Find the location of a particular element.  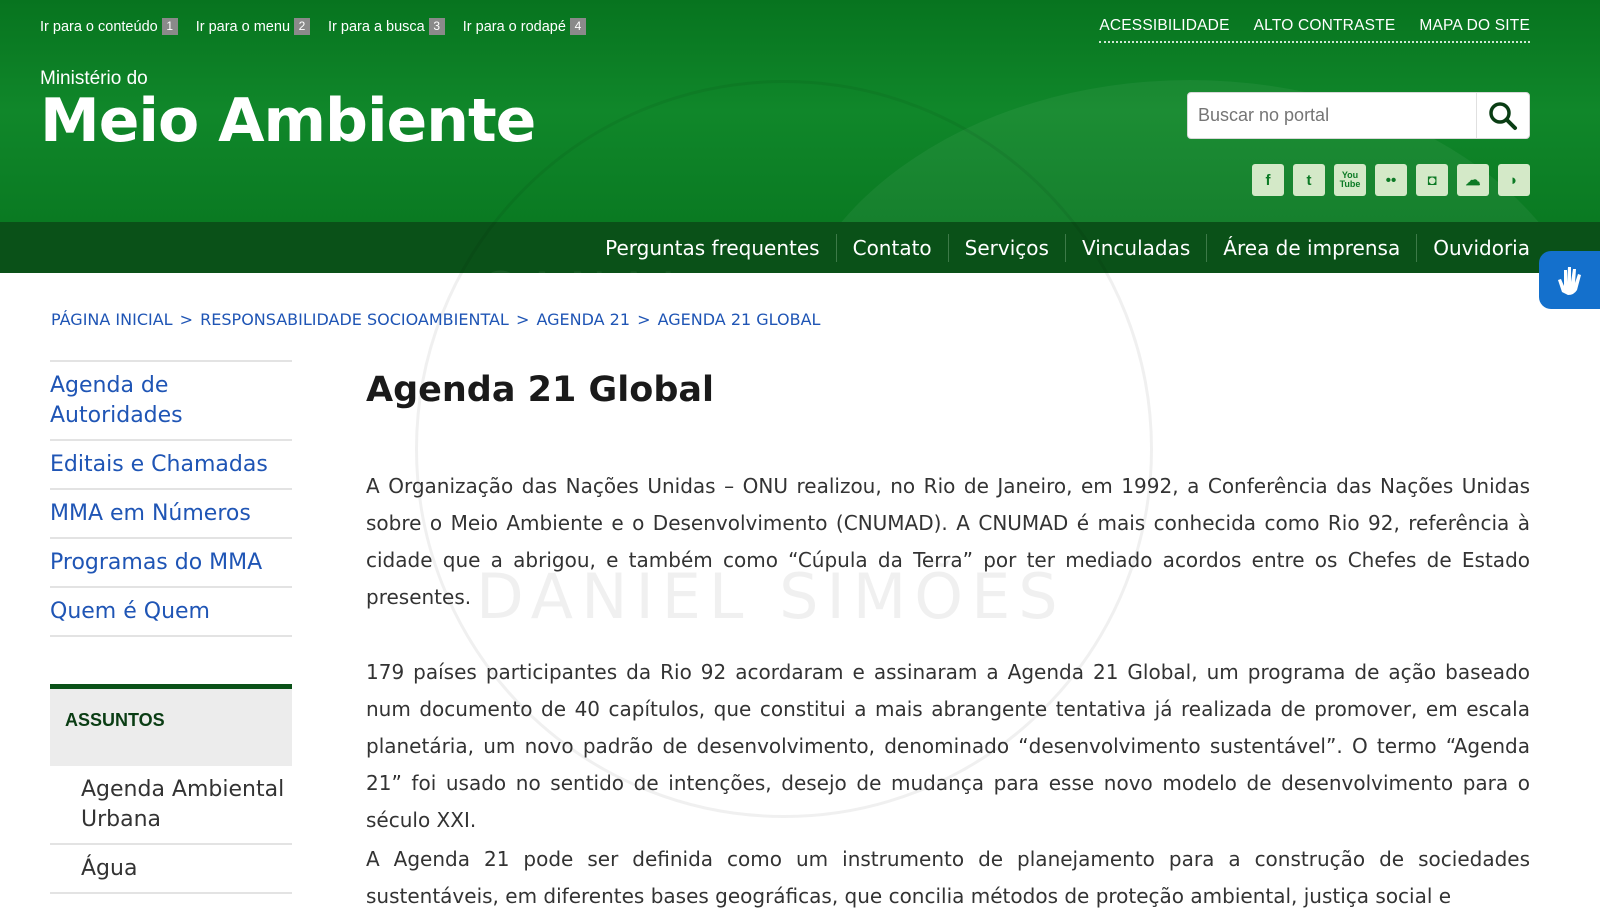

breadcrumb-current: AGENDA 21 GLOBAL is located at coordinates (739, 319).